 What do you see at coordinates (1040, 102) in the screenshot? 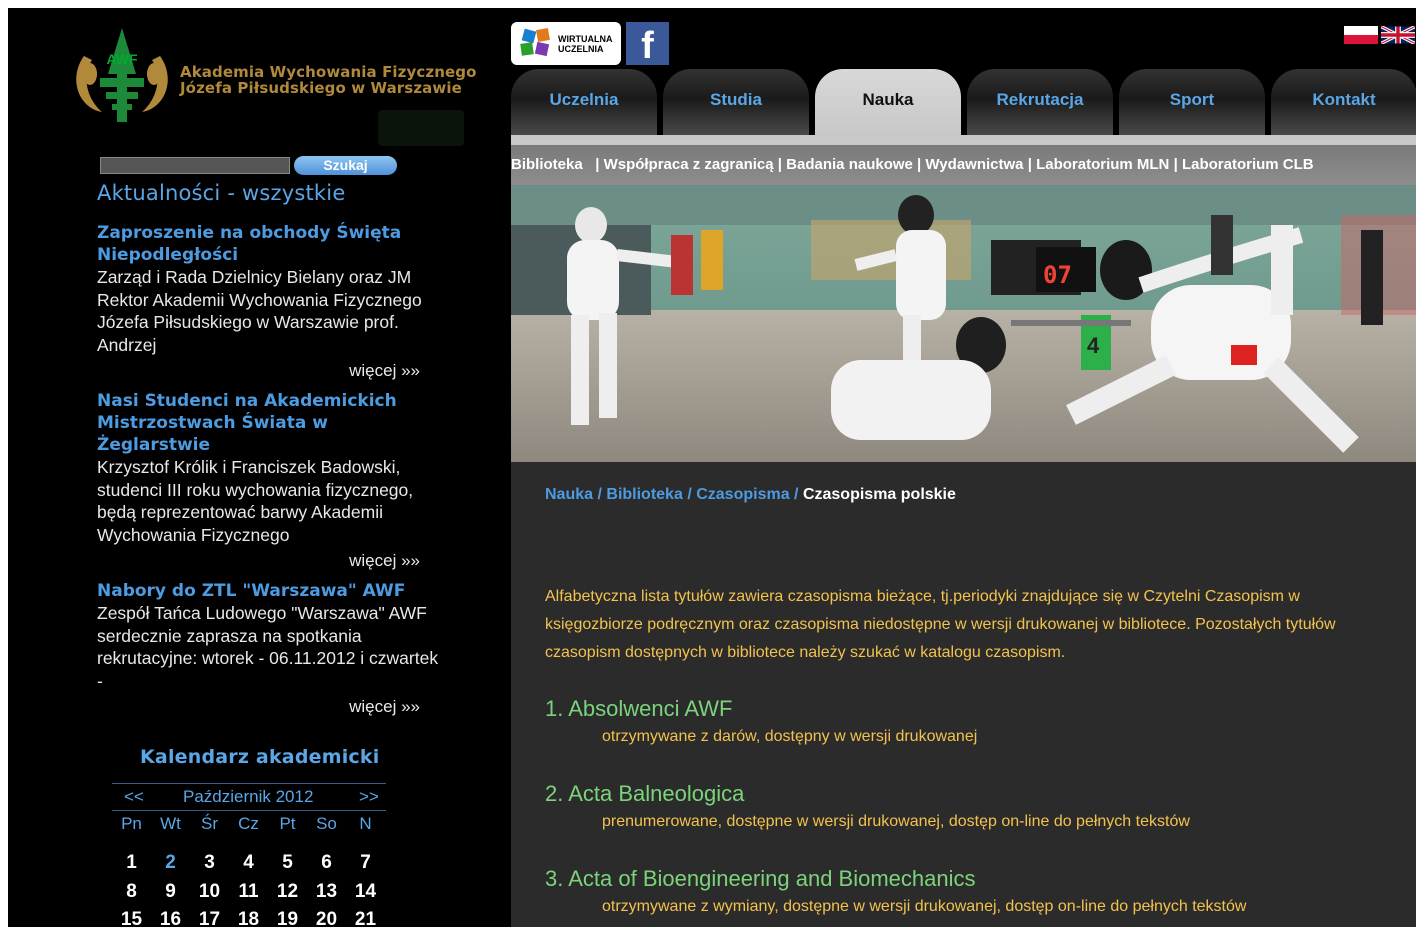
I see `tab-rekrutacja: Rekrutacja` at bounding box center [1040, 102].